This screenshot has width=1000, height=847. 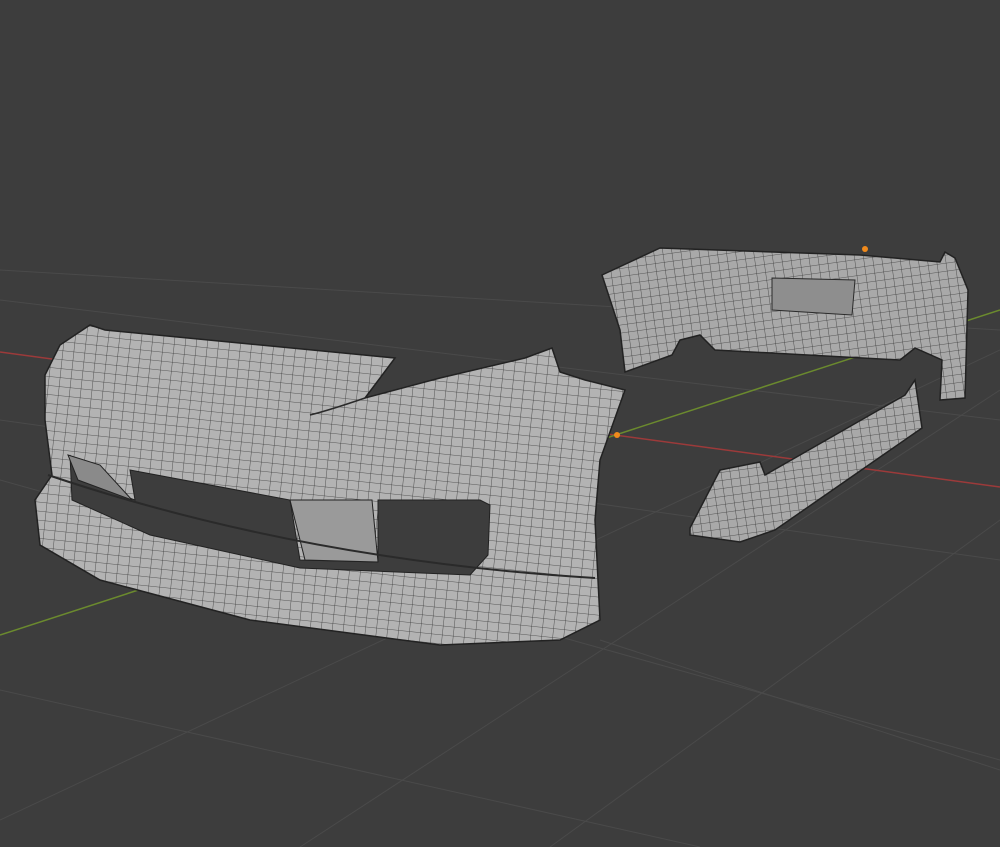 I want to click on origin-dot-front, so click(x=617, y=435).